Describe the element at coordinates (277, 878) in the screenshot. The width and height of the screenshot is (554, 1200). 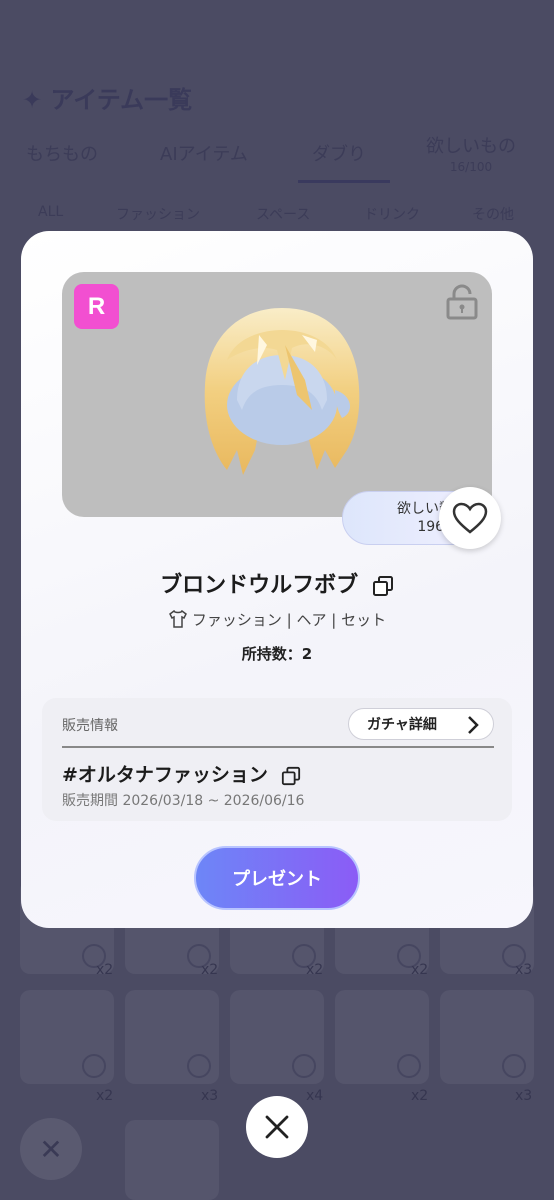
I see `present-button: プレゼント` at that location.